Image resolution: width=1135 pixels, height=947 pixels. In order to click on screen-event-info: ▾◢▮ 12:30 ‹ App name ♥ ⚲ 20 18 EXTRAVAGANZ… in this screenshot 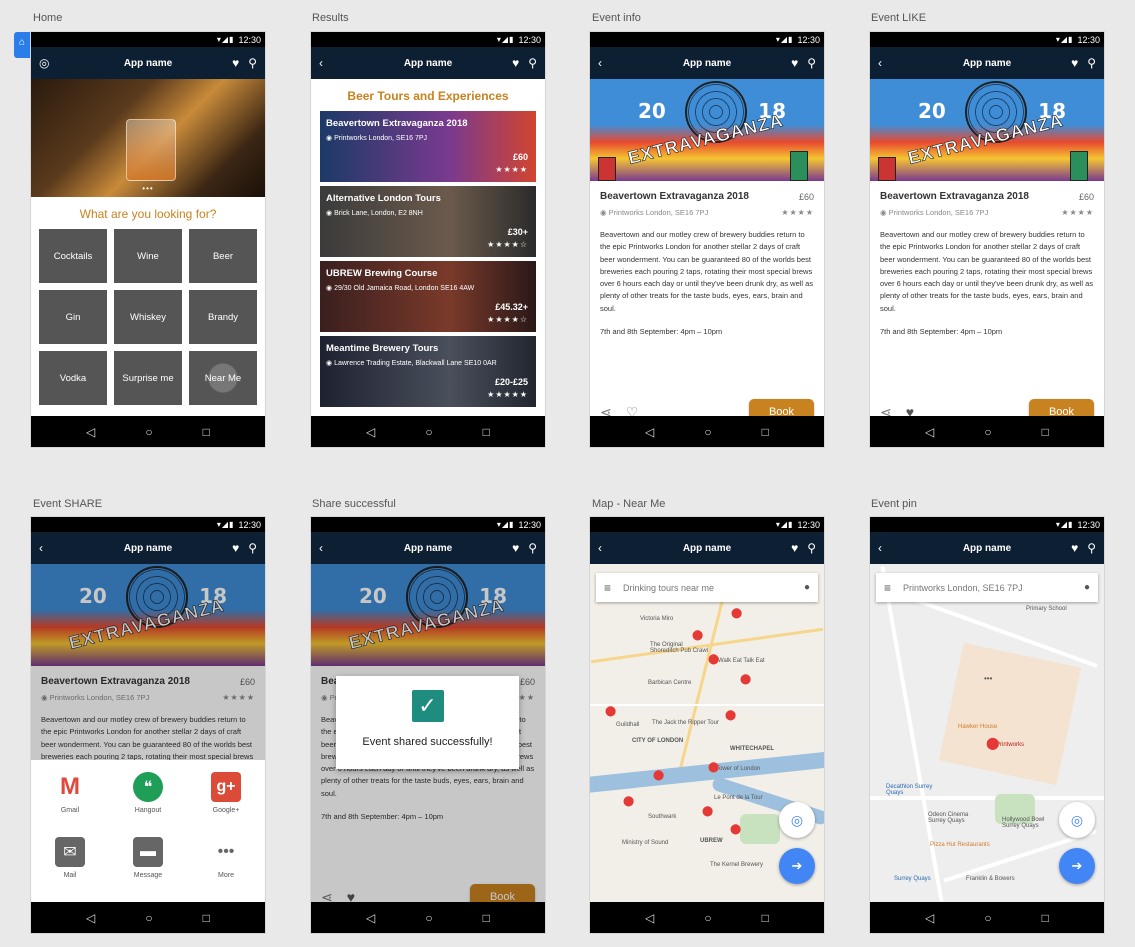, I will do `click(707, 239)`.